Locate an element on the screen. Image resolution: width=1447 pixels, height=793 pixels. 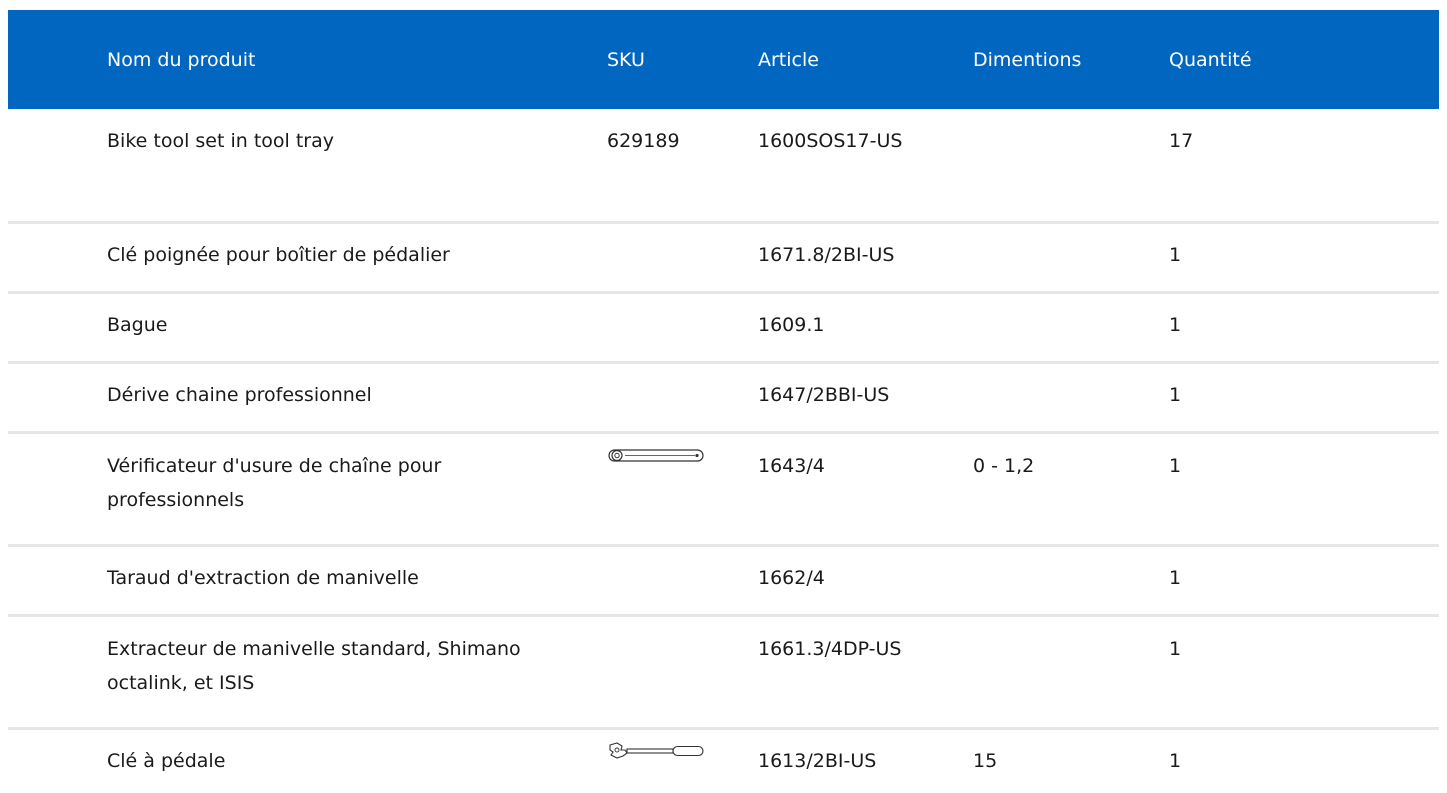
pedal-wrench-icon is located at coordinates (656, 750).